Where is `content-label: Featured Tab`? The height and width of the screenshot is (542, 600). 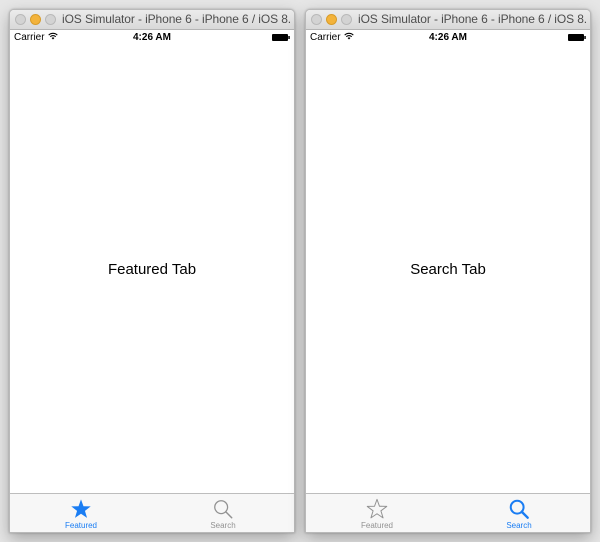 content-label: Featured Tab is located at coordinates (152, 269).